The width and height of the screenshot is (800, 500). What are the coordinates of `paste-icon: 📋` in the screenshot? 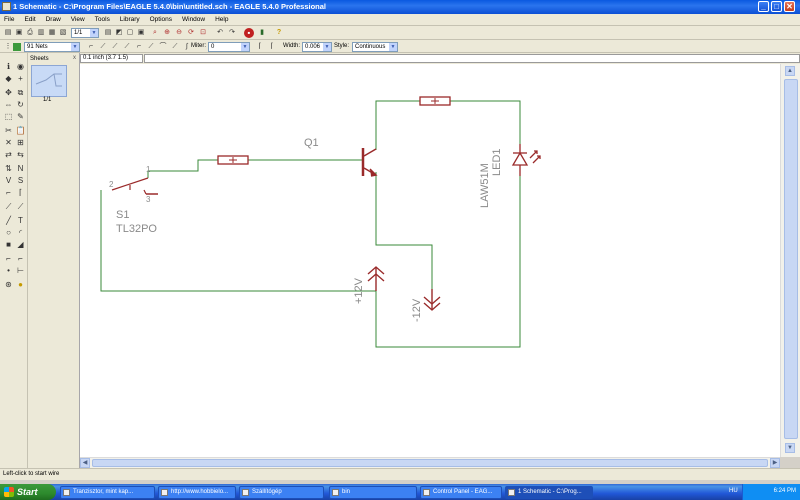 It's located at (20, 130).